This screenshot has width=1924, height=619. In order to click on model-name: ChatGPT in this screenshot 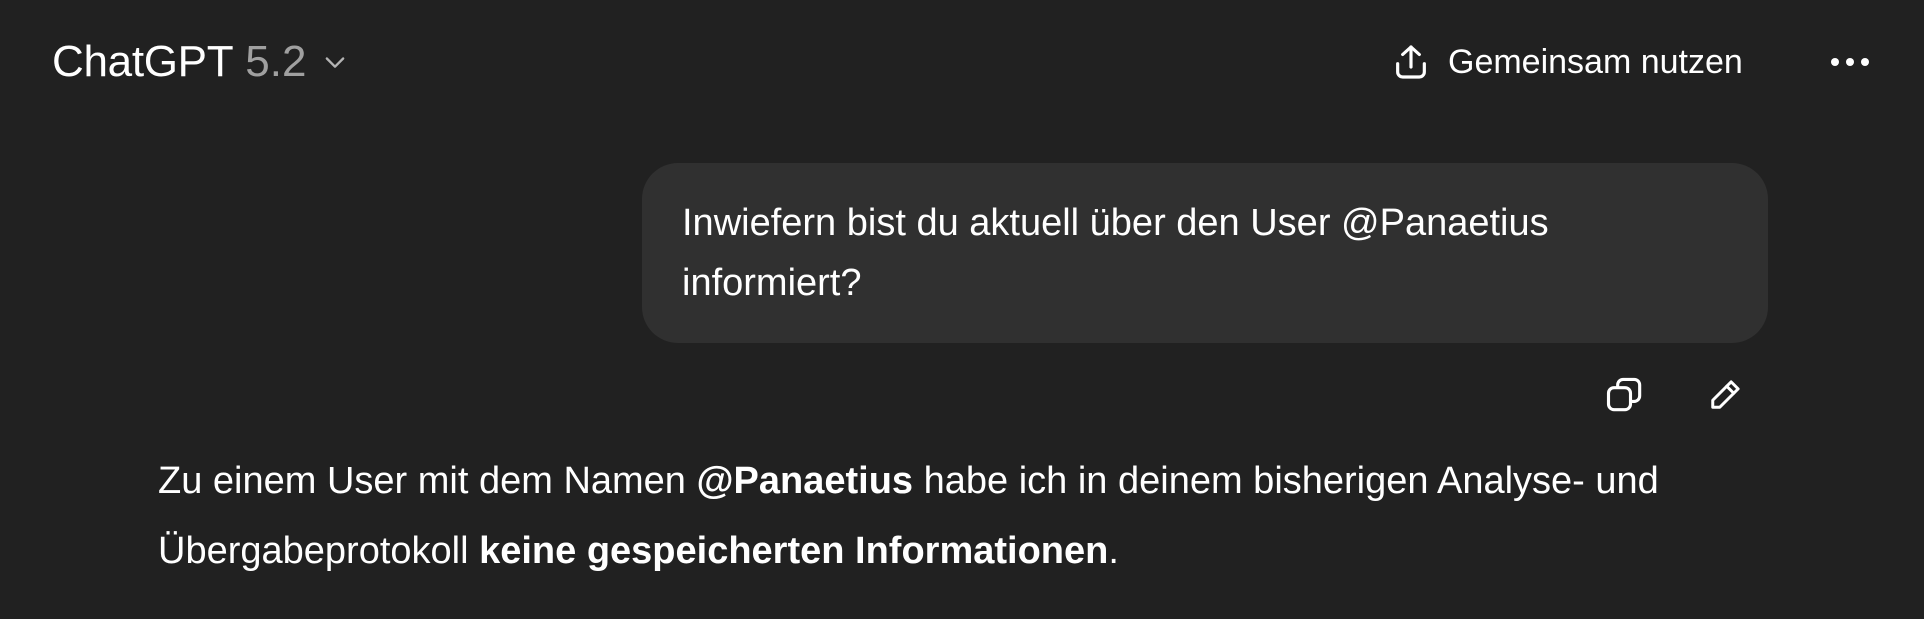, I will do `click(143, 61)`.